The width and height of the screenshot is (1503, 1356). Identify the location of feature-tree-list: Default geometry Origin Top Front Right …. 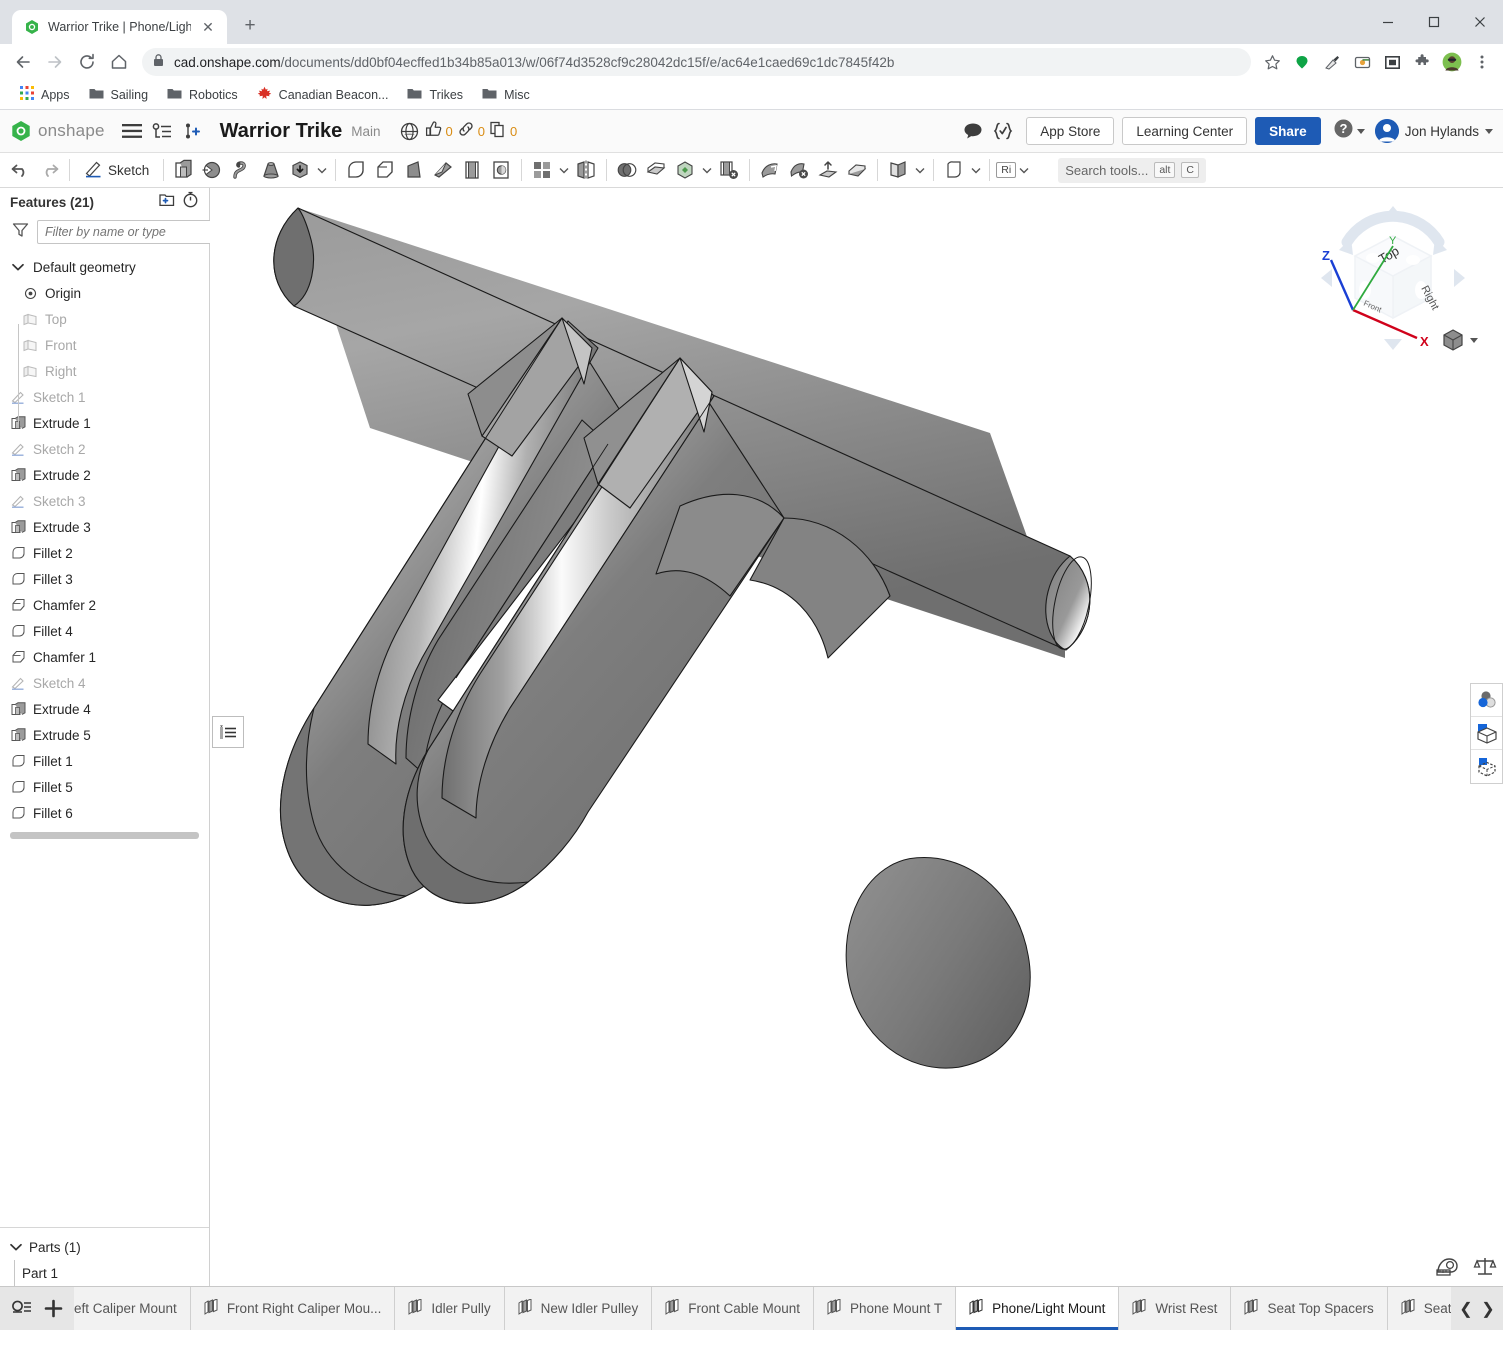
(104, 739).